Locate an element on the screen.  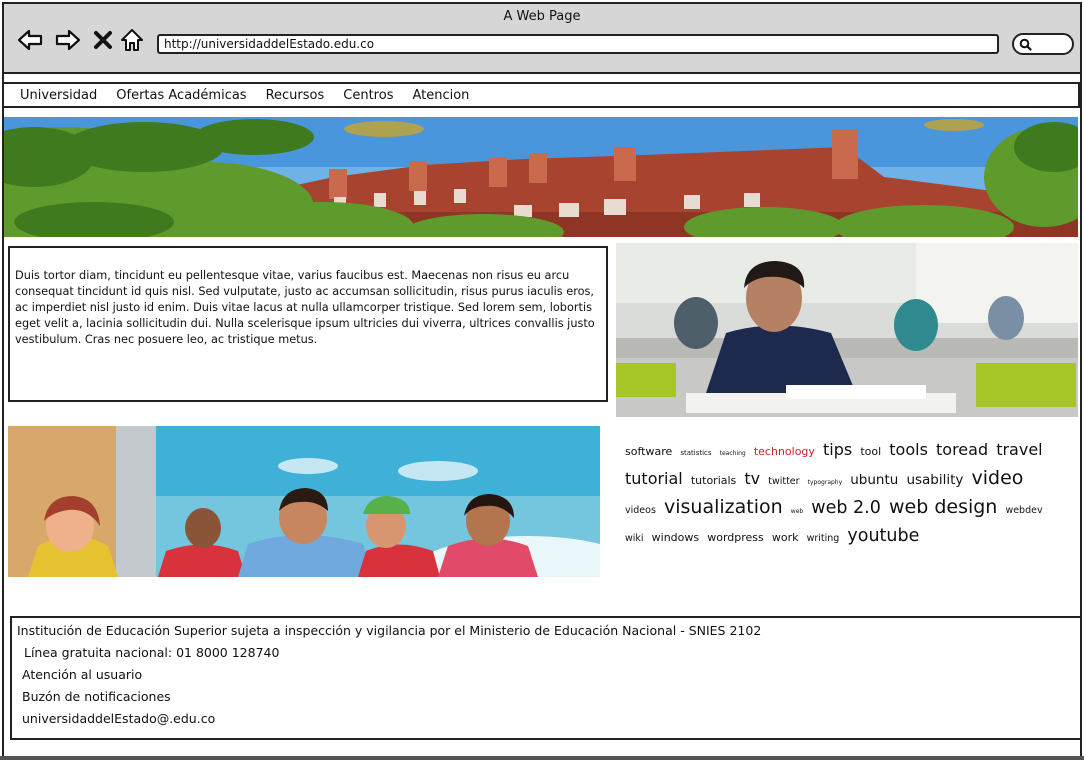
tag-link: visualization is located at coordinates (723, 507).